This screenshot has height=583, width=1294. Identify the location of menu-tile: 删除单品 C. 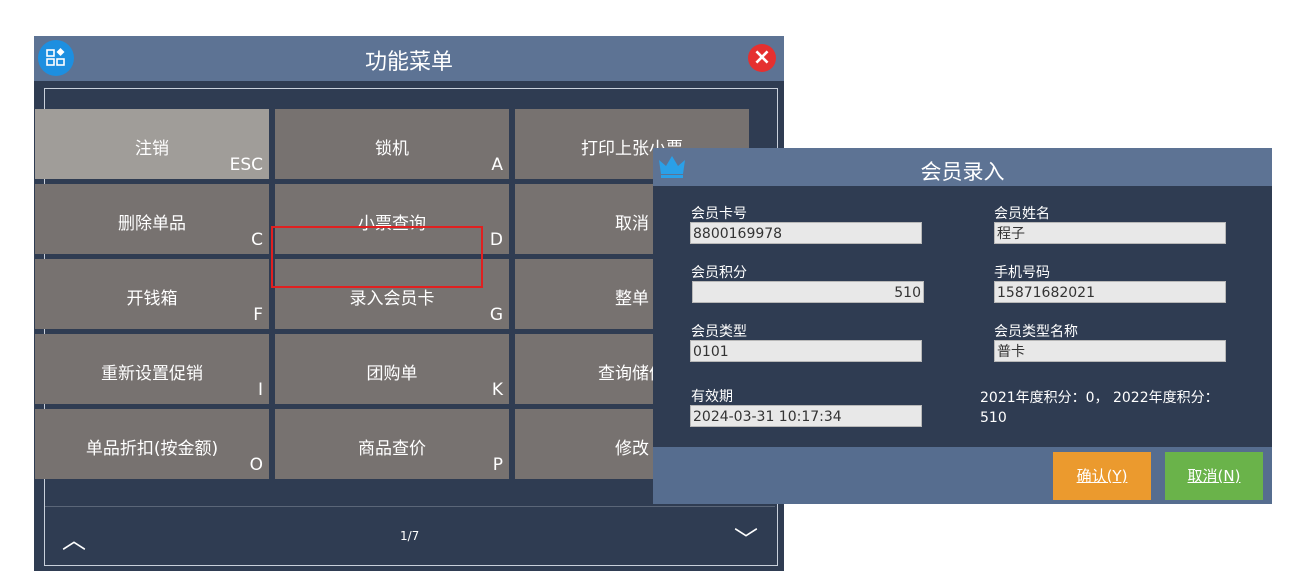
(152, 219).